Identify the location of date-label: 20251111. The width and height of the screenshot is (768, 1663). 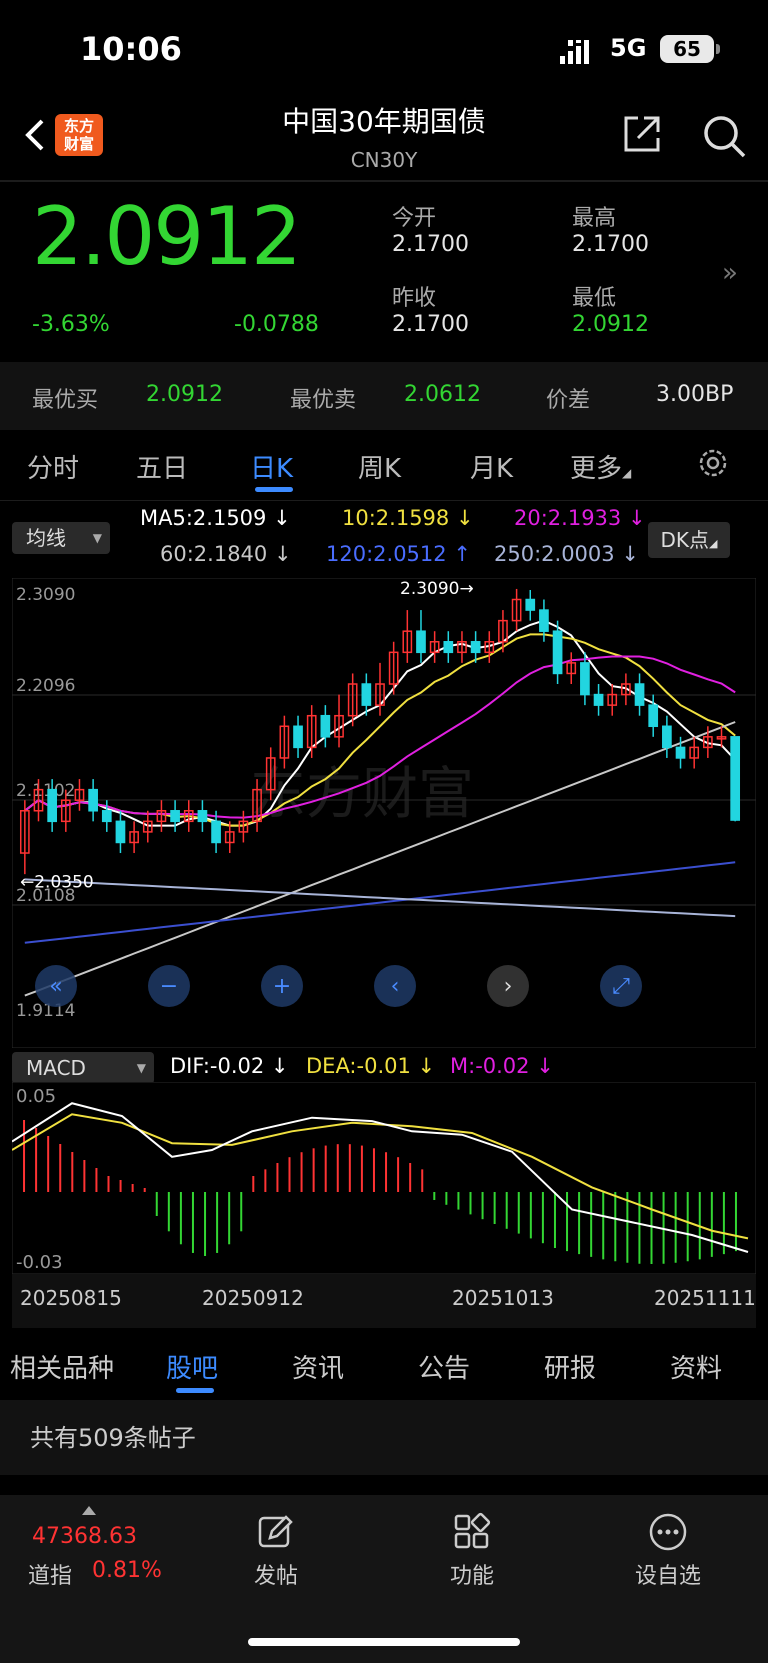
(705, 1298).